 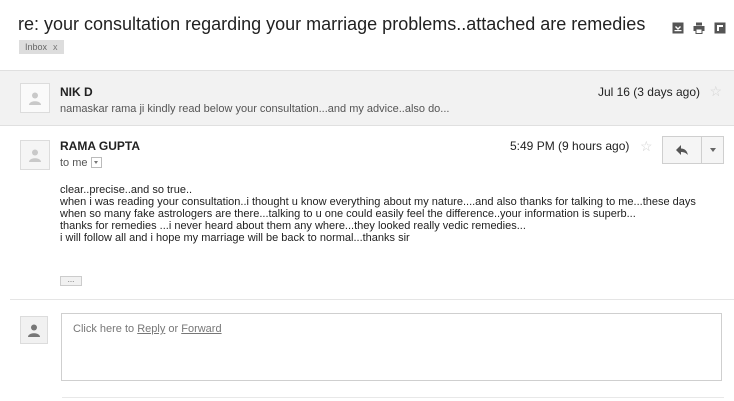 I want to click on more-actions-button, so click(x=712, y=150).